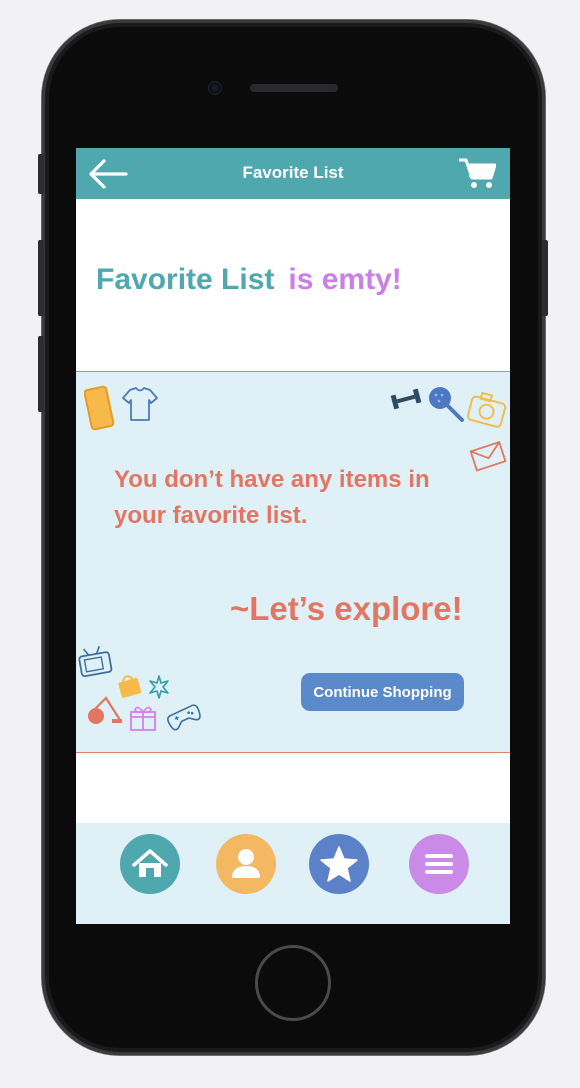 The height and width of the screenshot is (1088, 580). What do you see at coordinates (143, 718) in the screenshot?
I see `gift-icon` at bounding box center [143, 718].